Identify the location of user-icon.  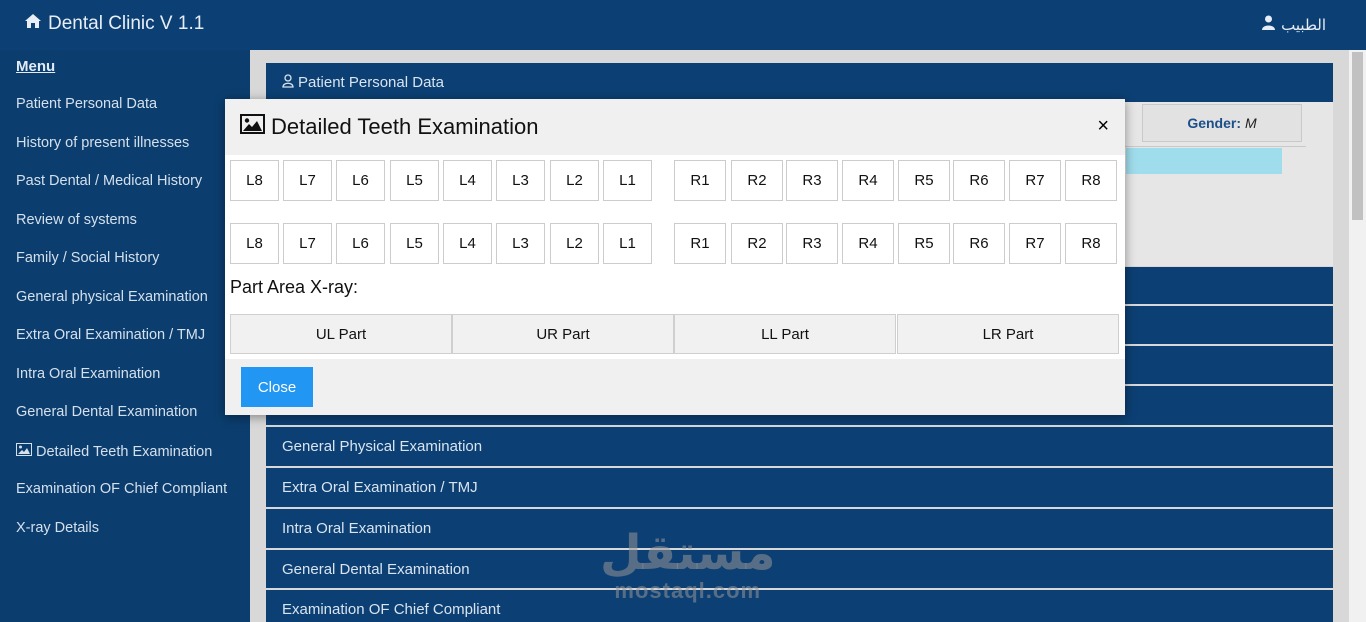
(1269, 24).